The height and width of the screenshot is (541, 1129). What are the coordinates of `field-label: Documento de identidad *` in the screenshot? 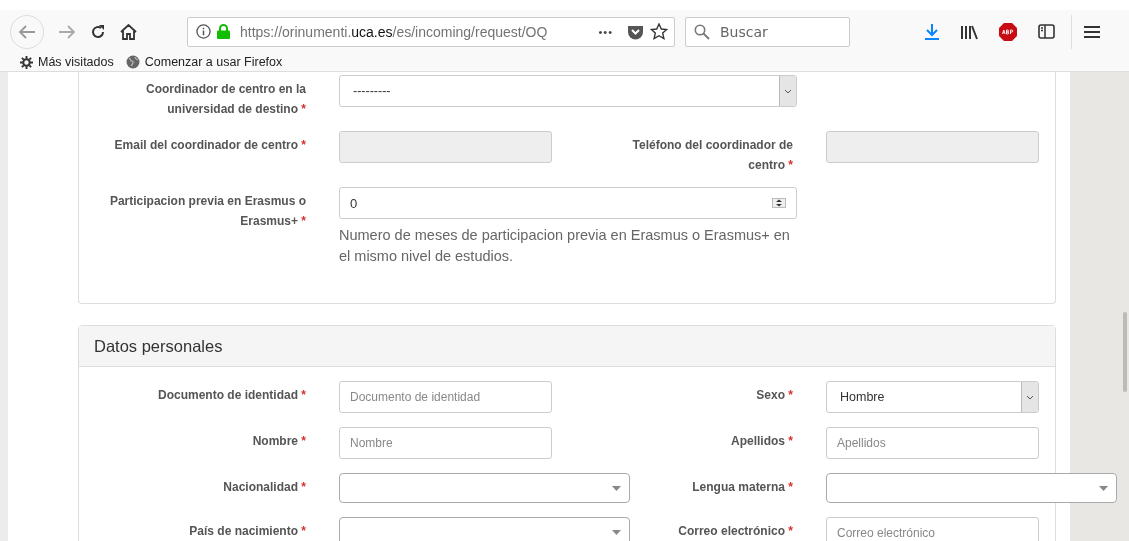 It's located at (231, 395).